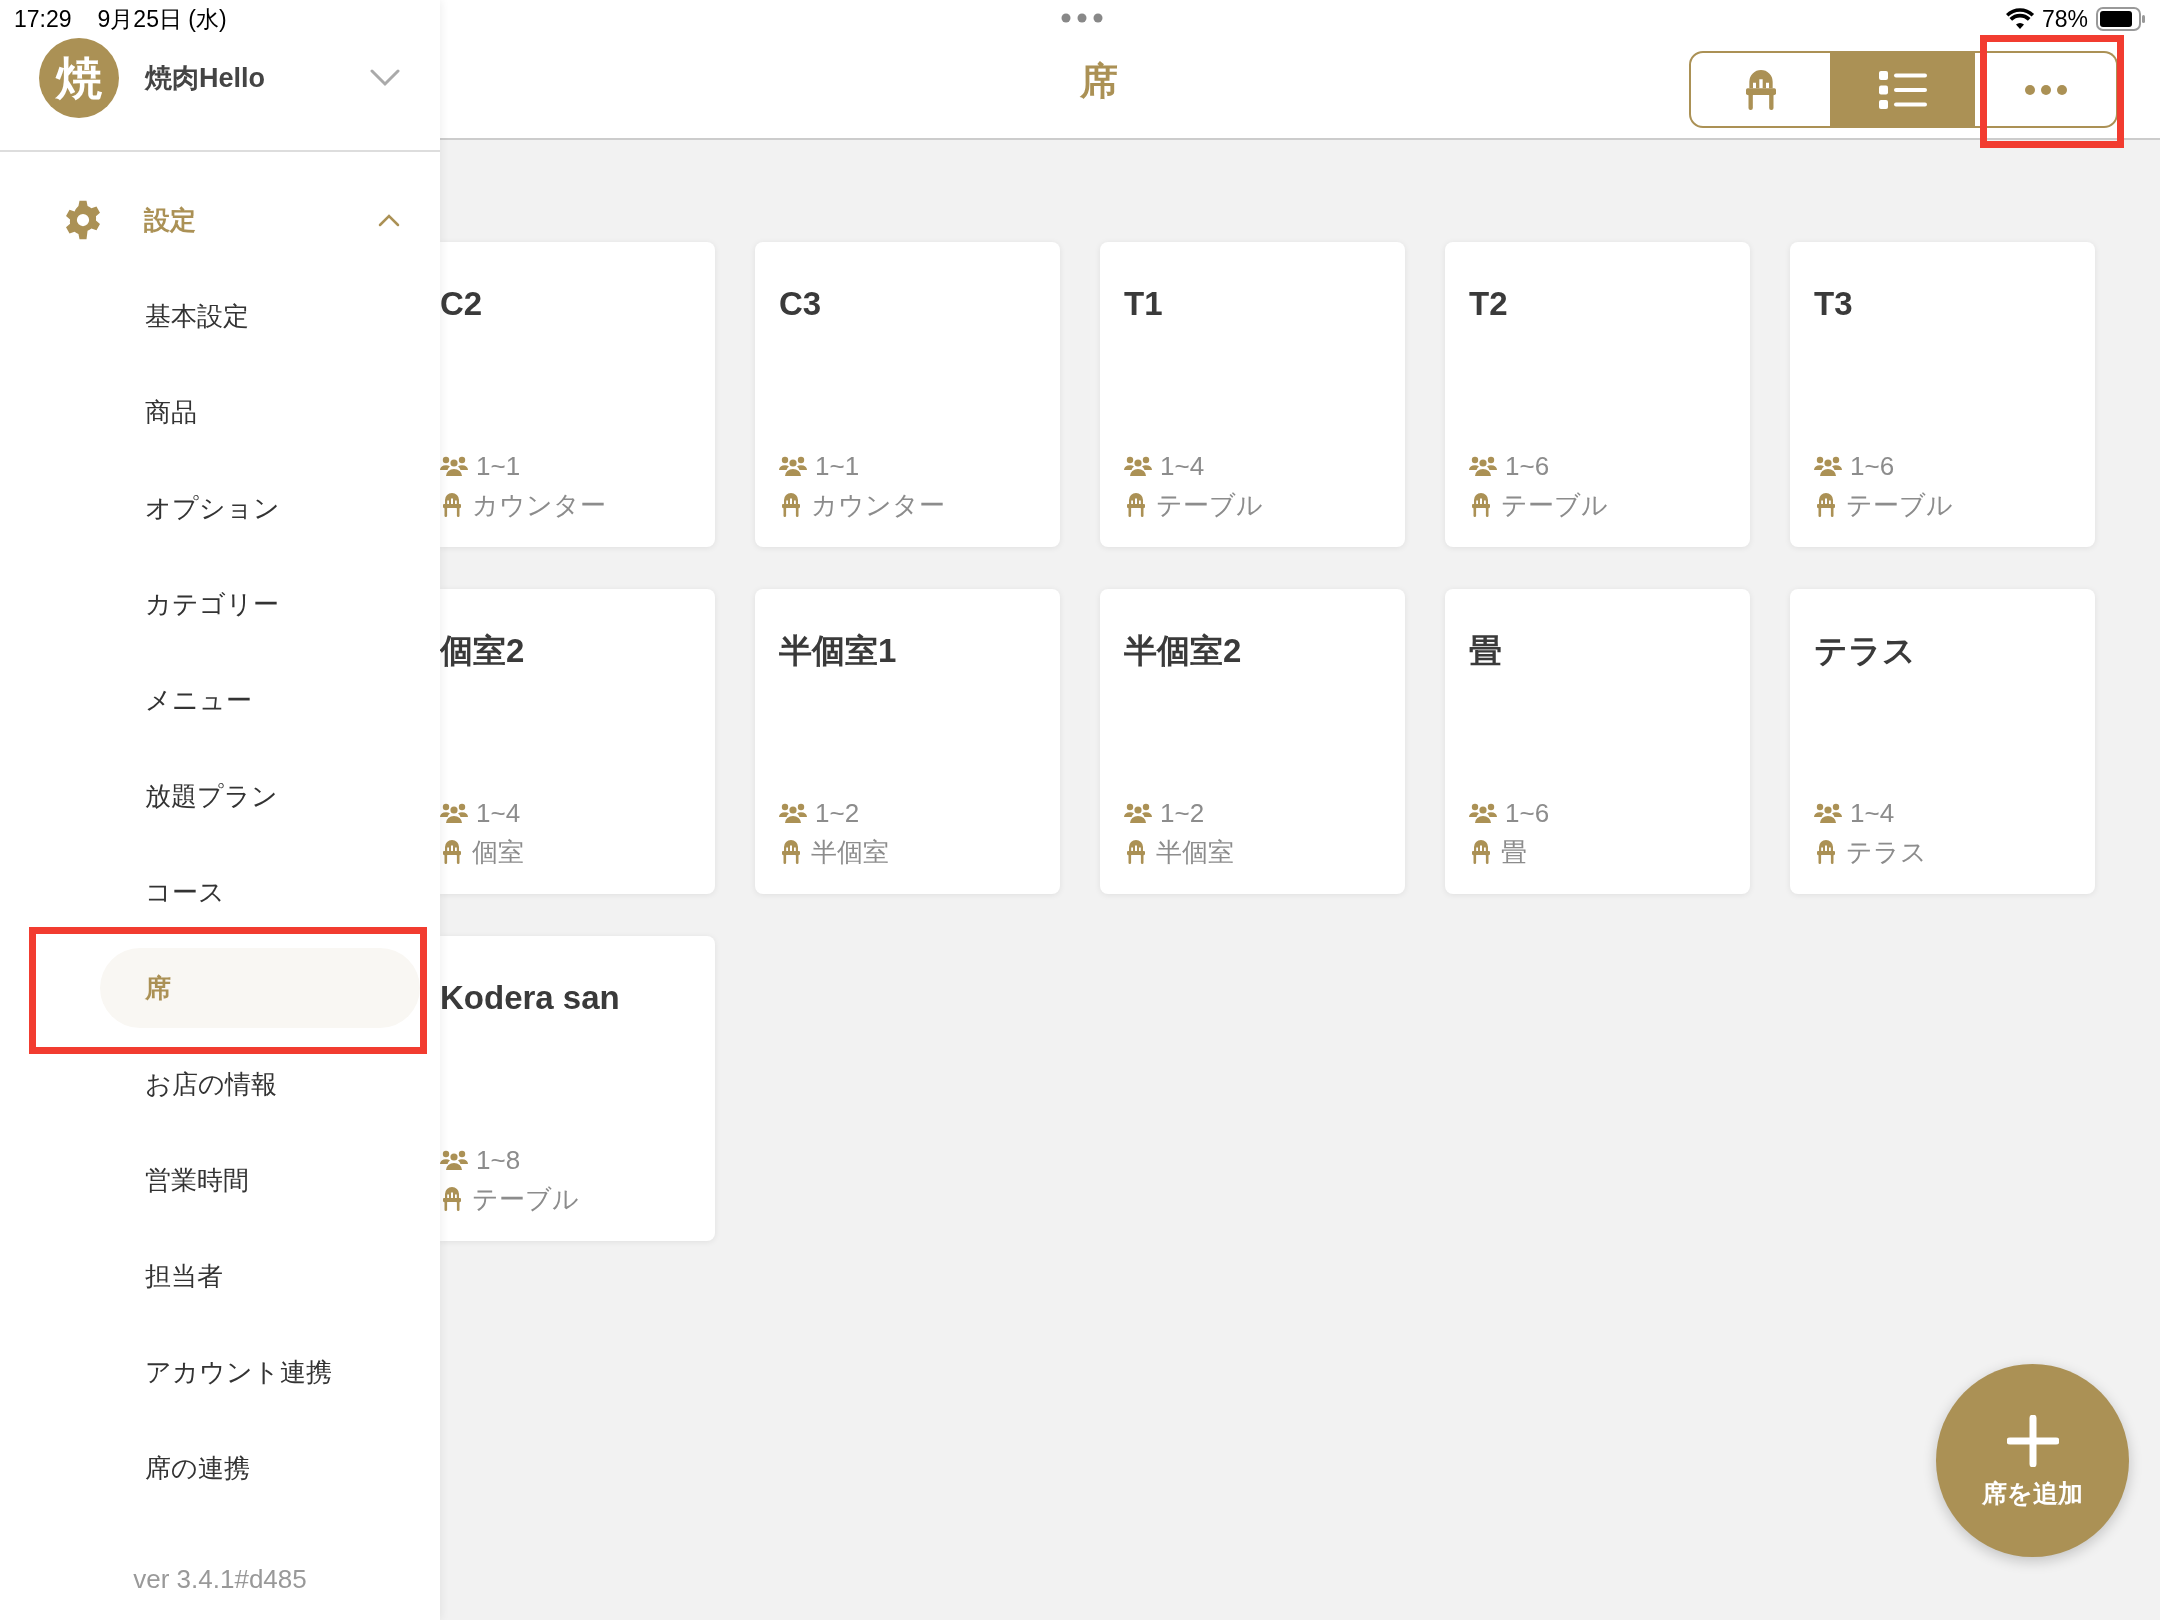 The height and width of the screenshot is (1620, 2160). I want to click on version-label: ver 3.4.1#d485, so click(220, 1579).